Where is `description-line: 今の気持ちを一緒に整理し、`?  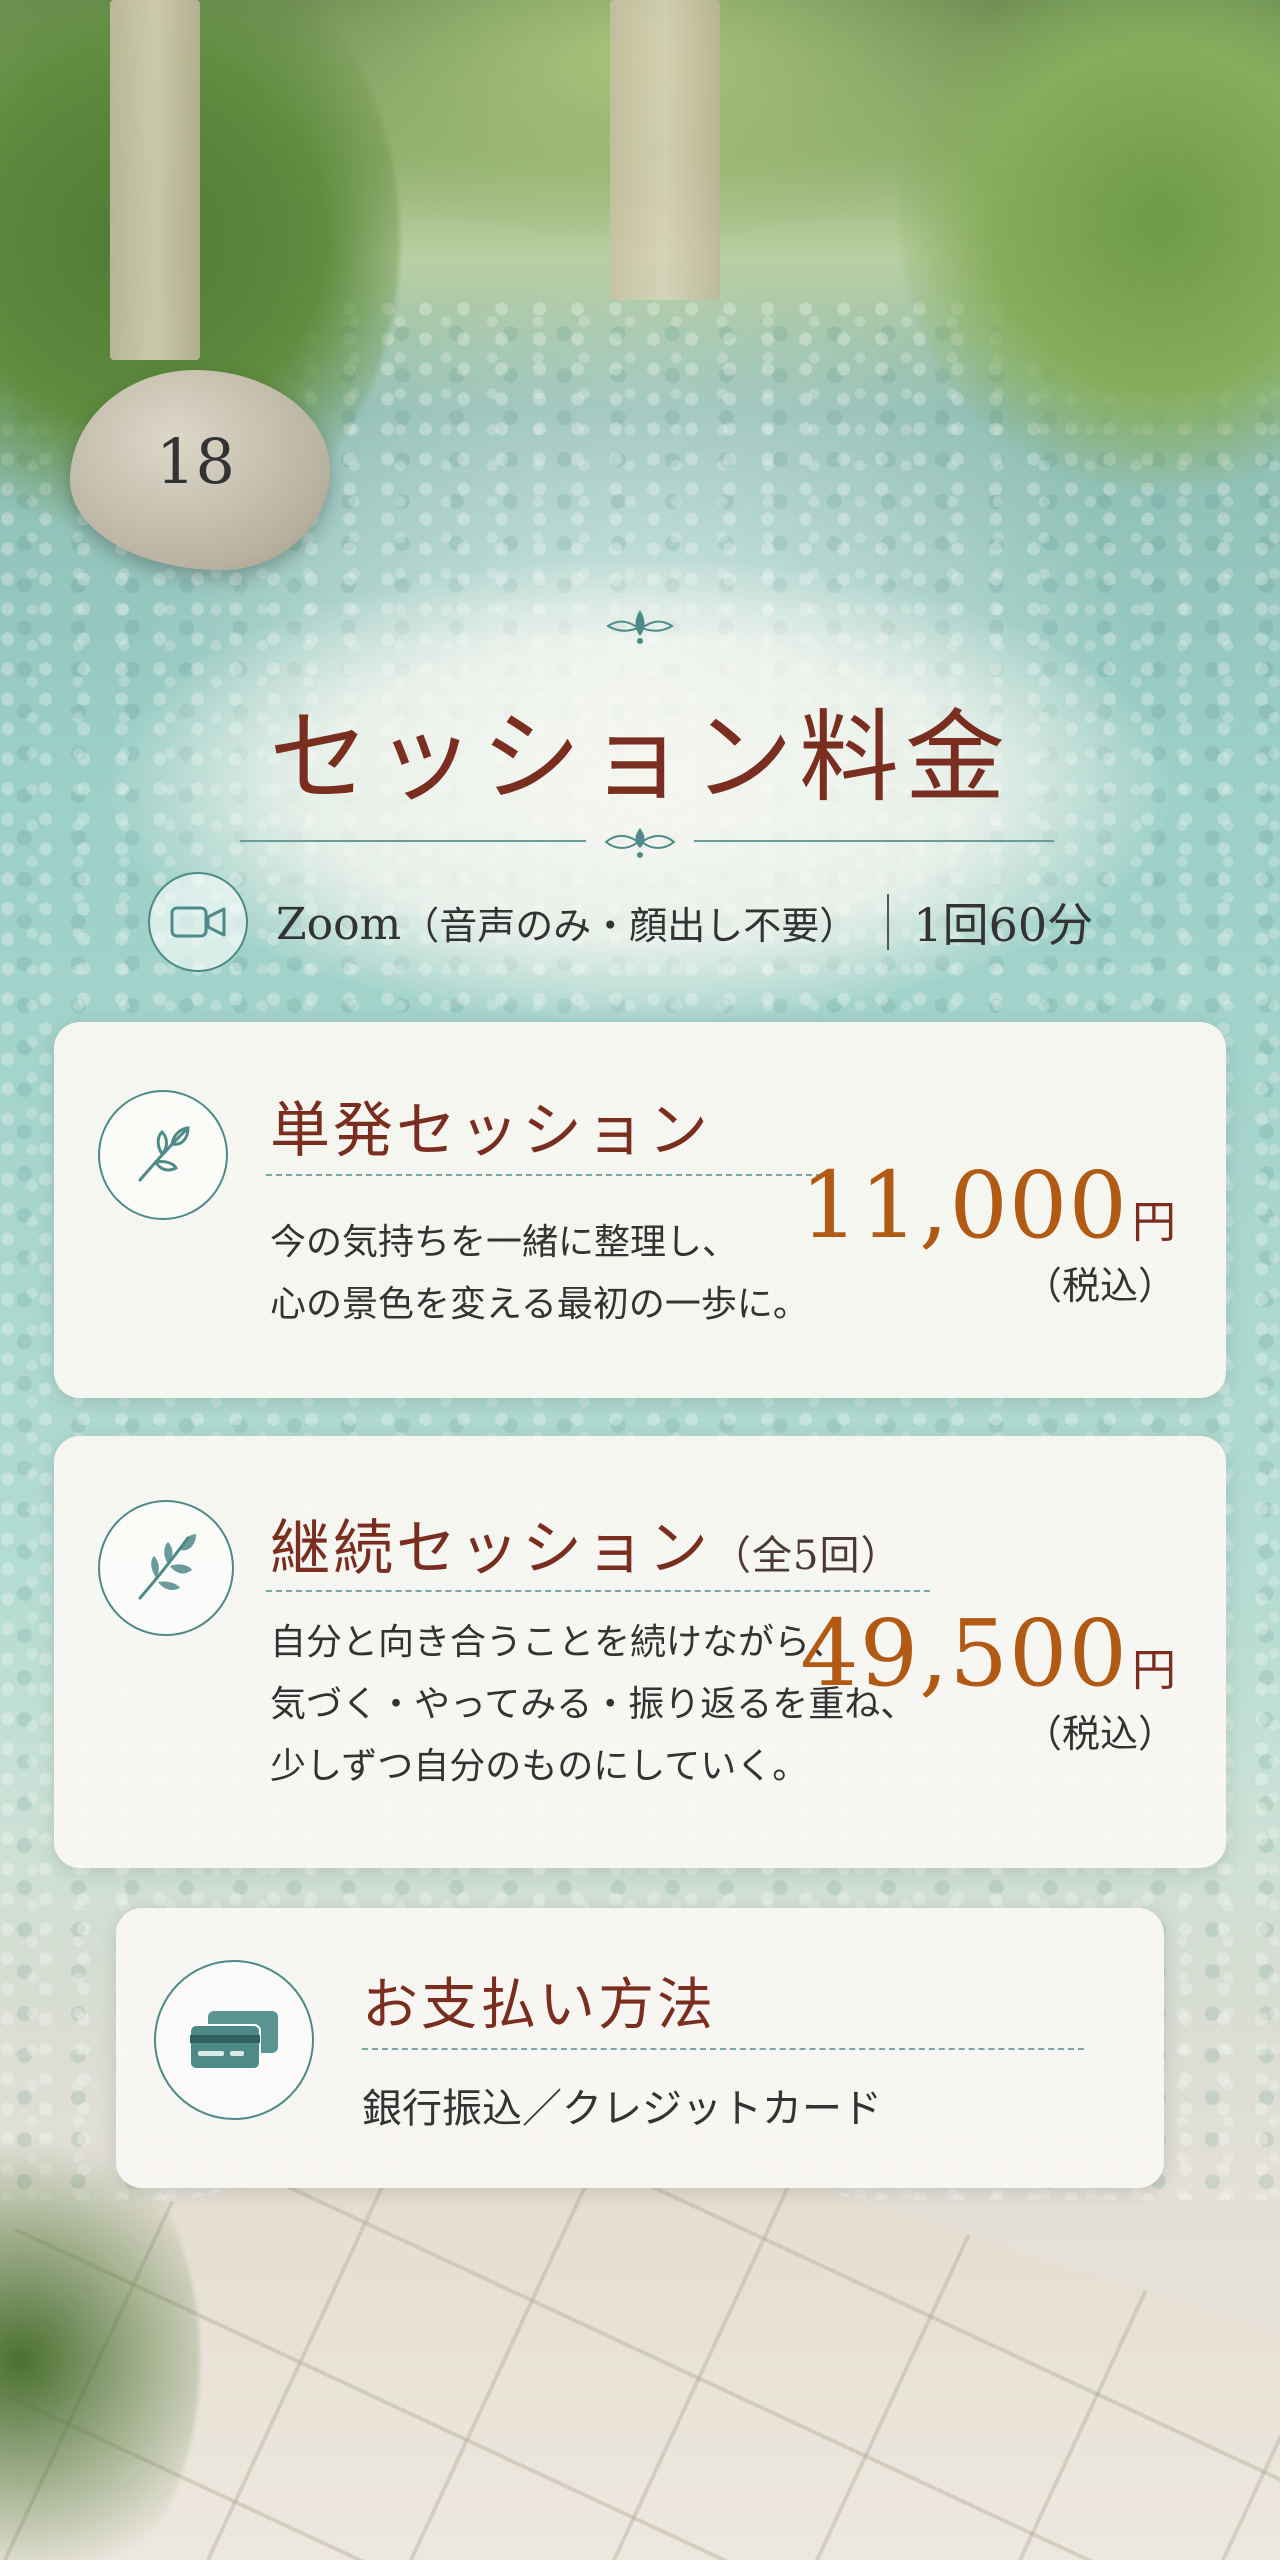
description-line: 今の気持ちを一緒に整理し、 is located at coordinates (504, 1242).